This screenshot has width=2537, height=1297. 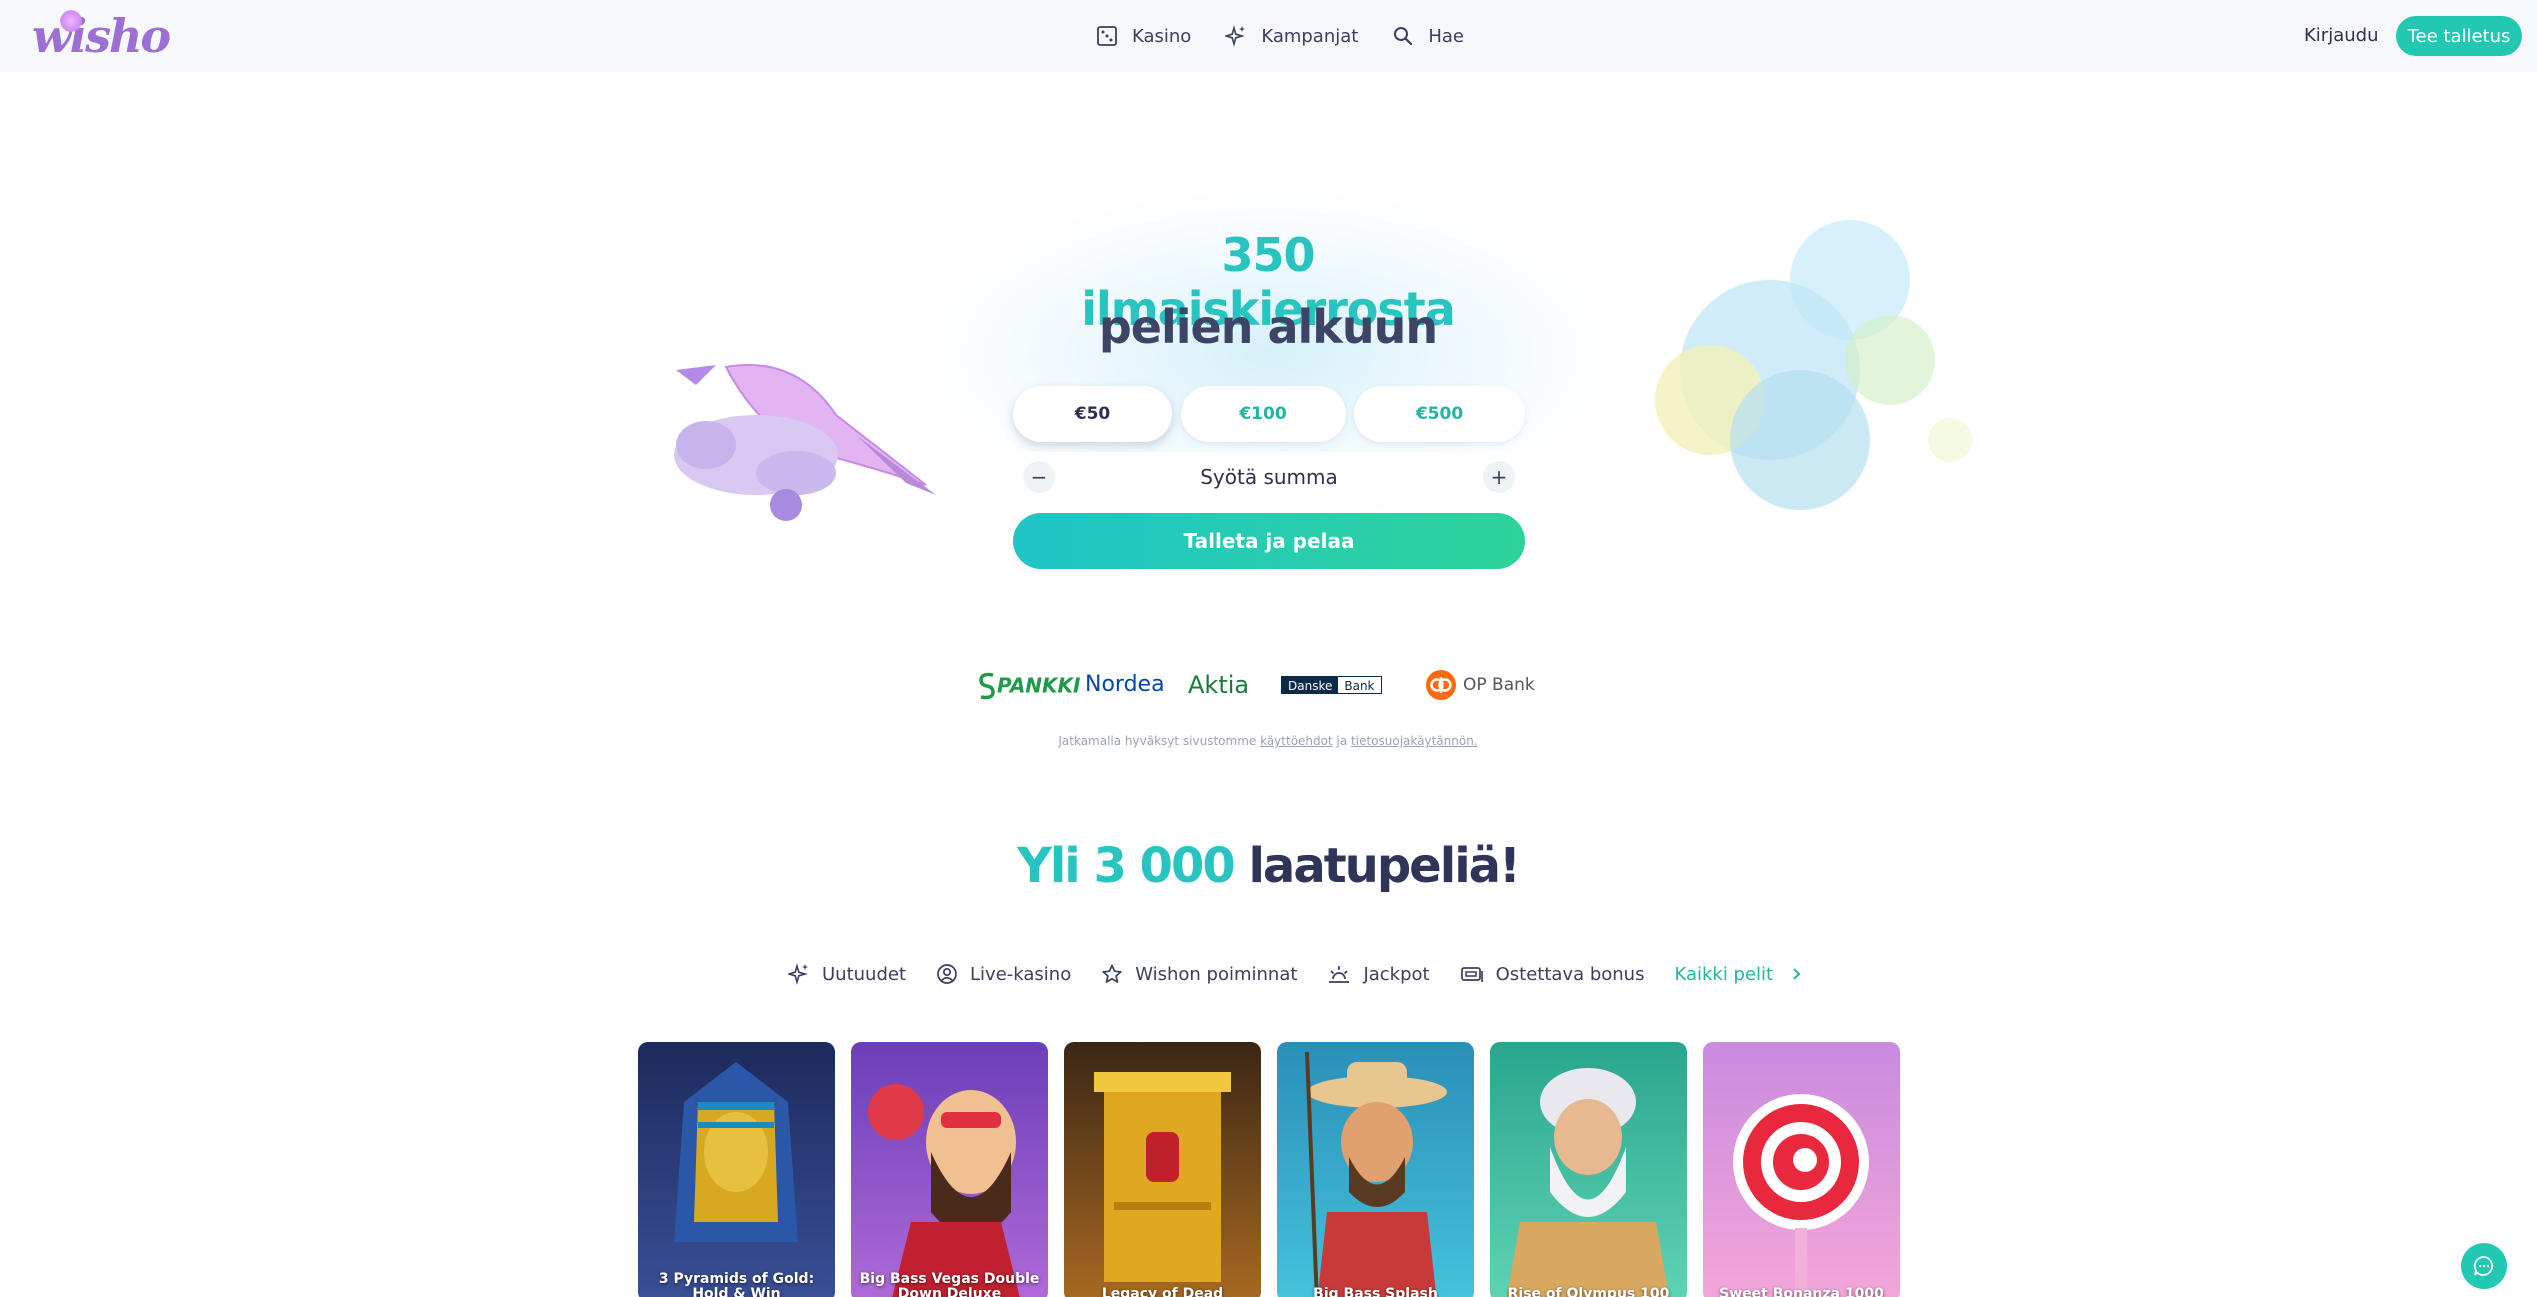 I want to click on consent-prefix: Jatkamalla hyväksyt sivustomme, so click(x=1159, y=741).